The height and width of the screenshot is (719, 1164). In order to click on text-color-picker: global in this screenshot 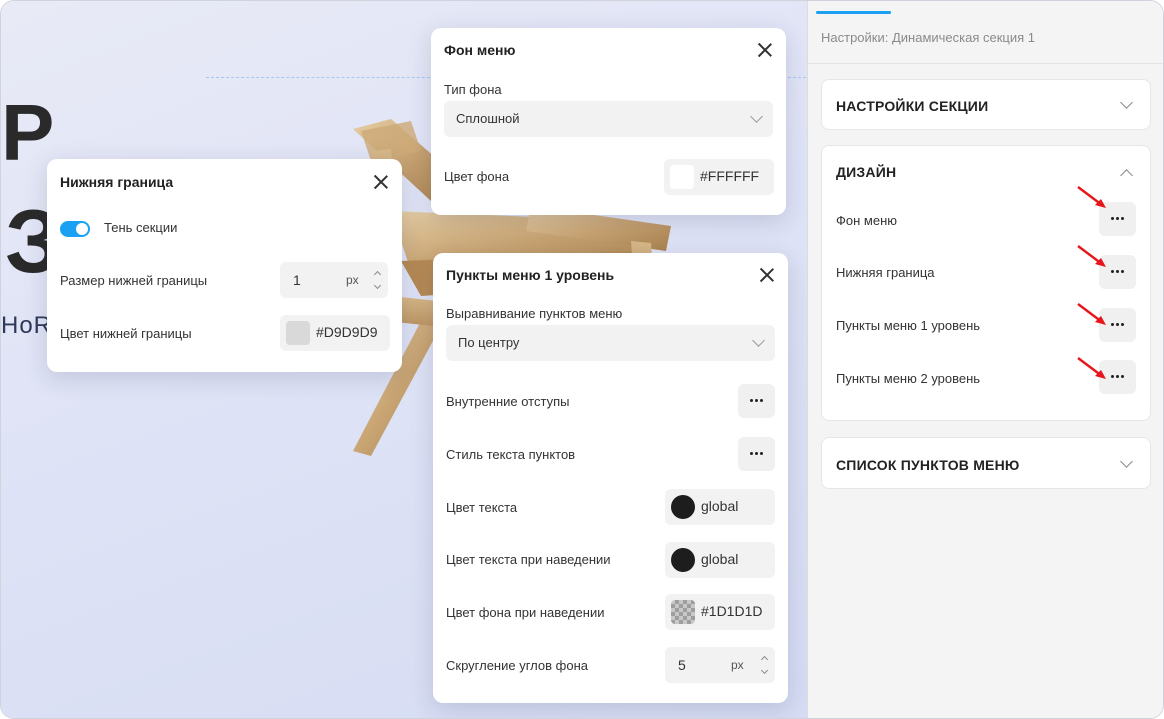, I will do `click(720, 507)`.